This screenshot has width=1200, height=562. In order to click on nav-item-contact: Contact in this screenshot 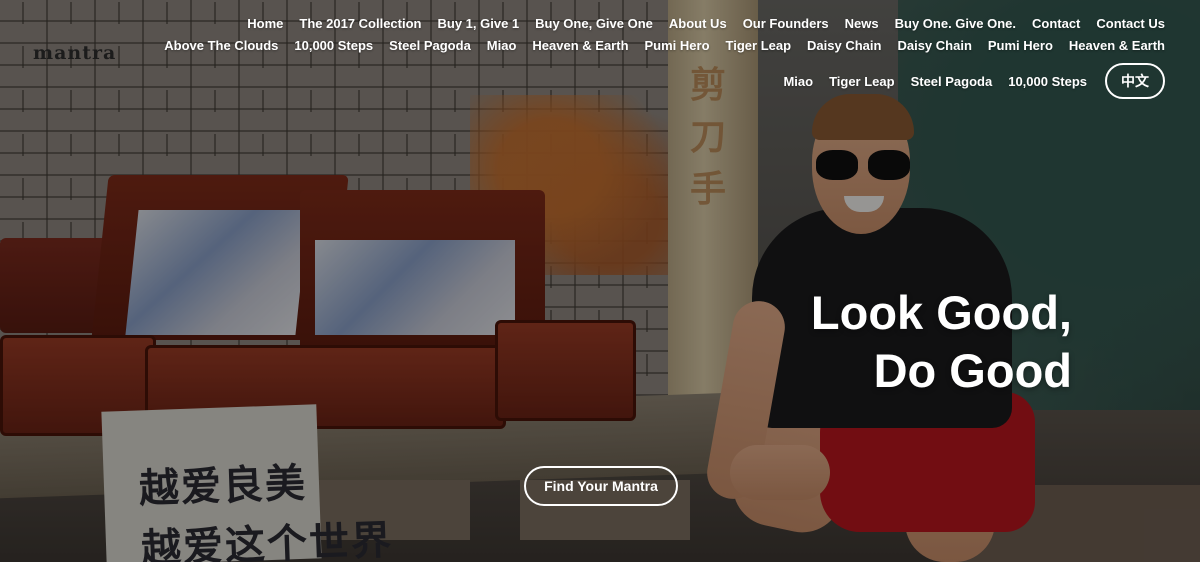, I will do `click(1056, 23)`.